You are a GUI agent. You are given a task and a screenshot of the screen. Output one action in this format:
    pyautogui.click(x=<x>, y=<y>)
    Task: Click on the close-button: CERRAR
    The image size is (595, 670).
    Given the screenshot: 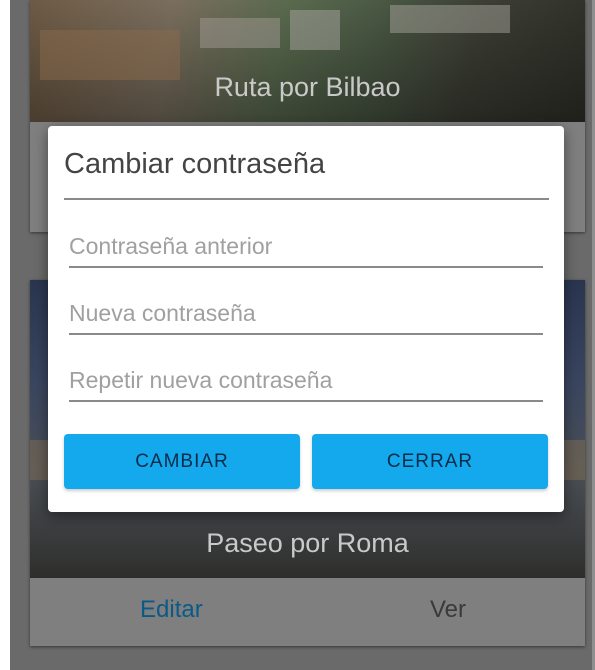 What is the action you would take?
    pyautogui.click(x=430, y=461)
    